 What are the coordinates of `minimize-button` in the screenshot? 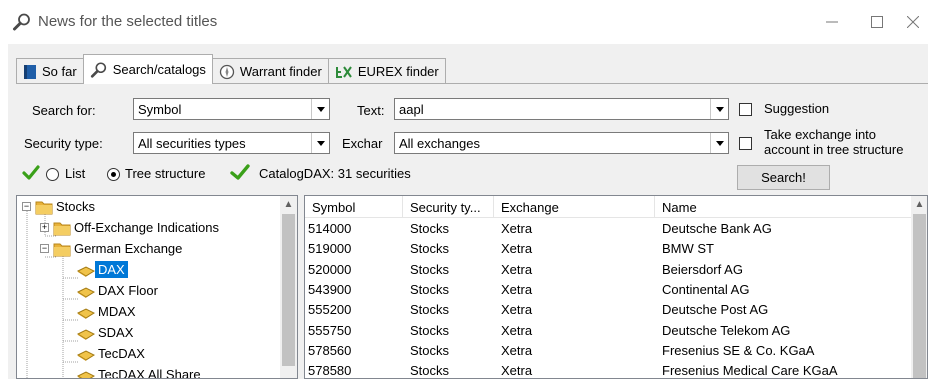 It's located at (832, 22).